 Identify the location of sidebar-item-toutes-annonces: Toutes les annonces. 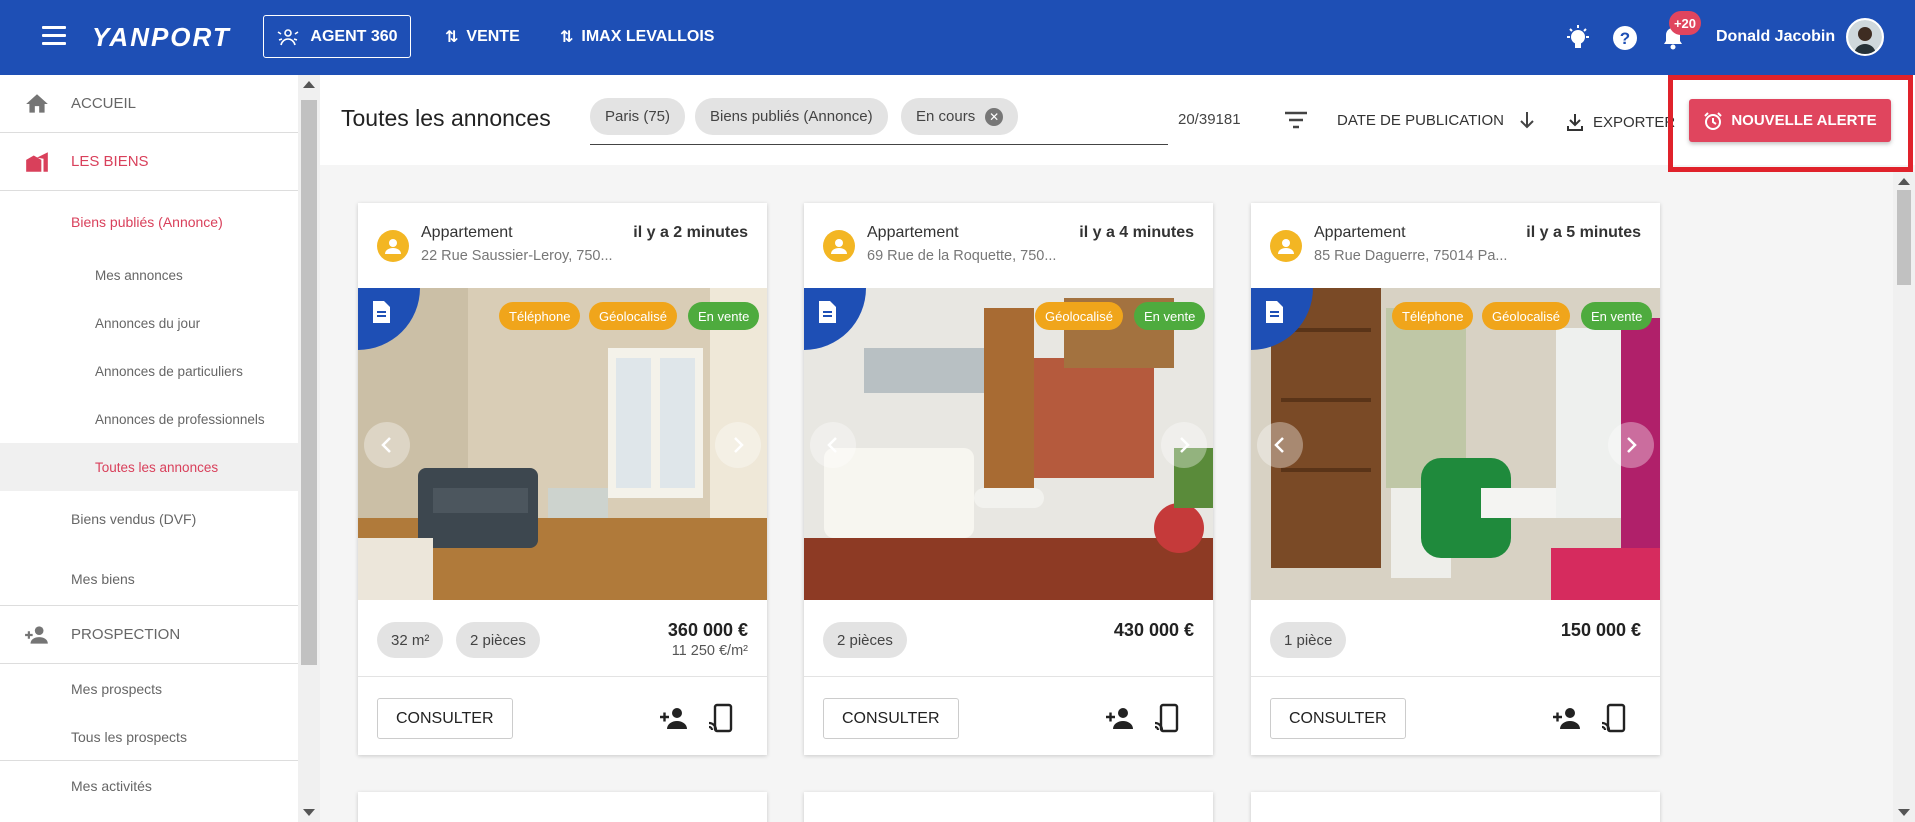
(149, 467).